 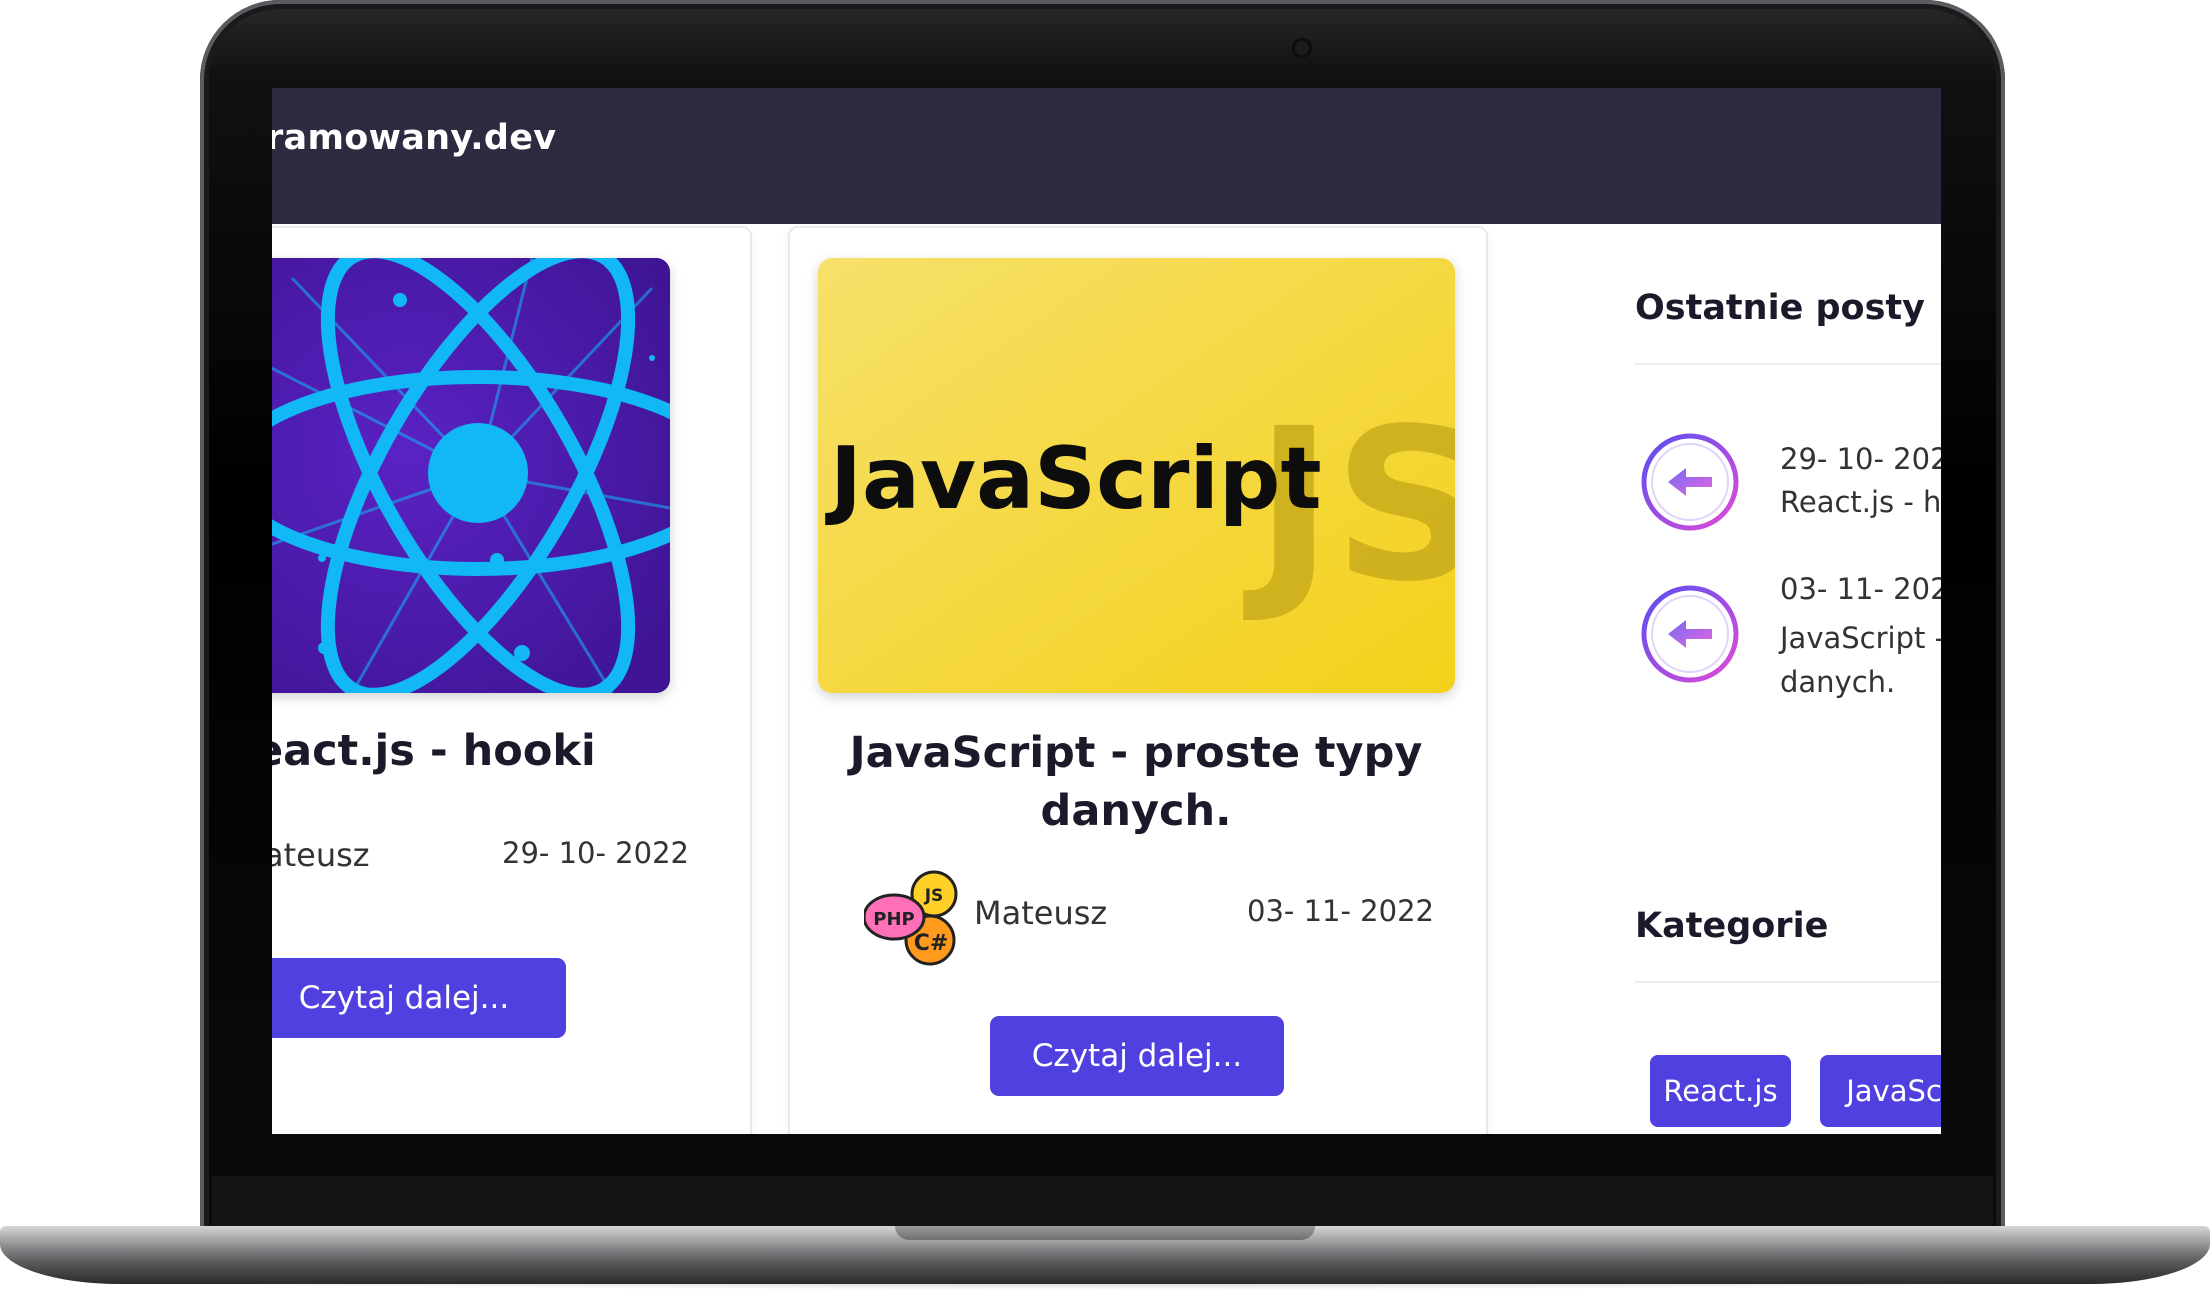 What do you see at coordinates (1302, 48) in the screenshot?
I see `camera` at bounding box center [1302, 48].